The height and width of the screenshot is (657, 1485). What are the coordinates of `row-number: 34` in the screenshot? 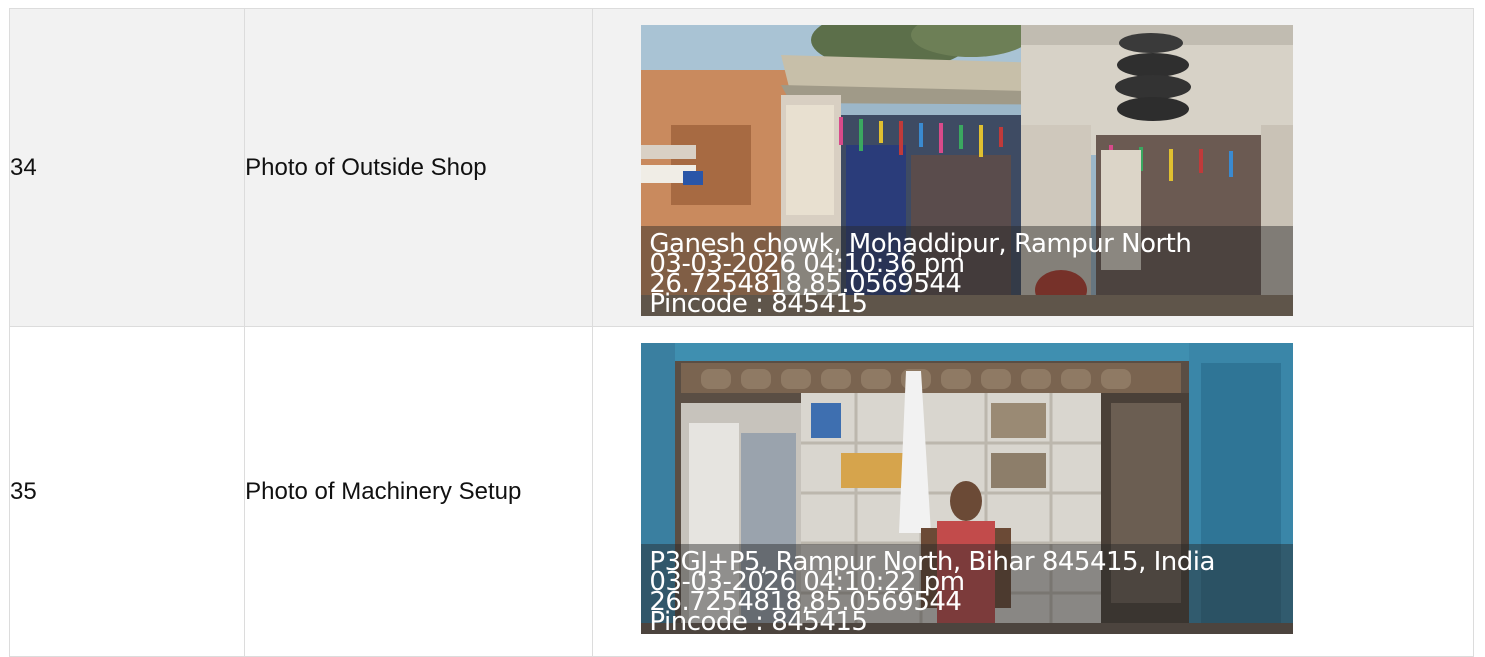 It's located at (127, 167).